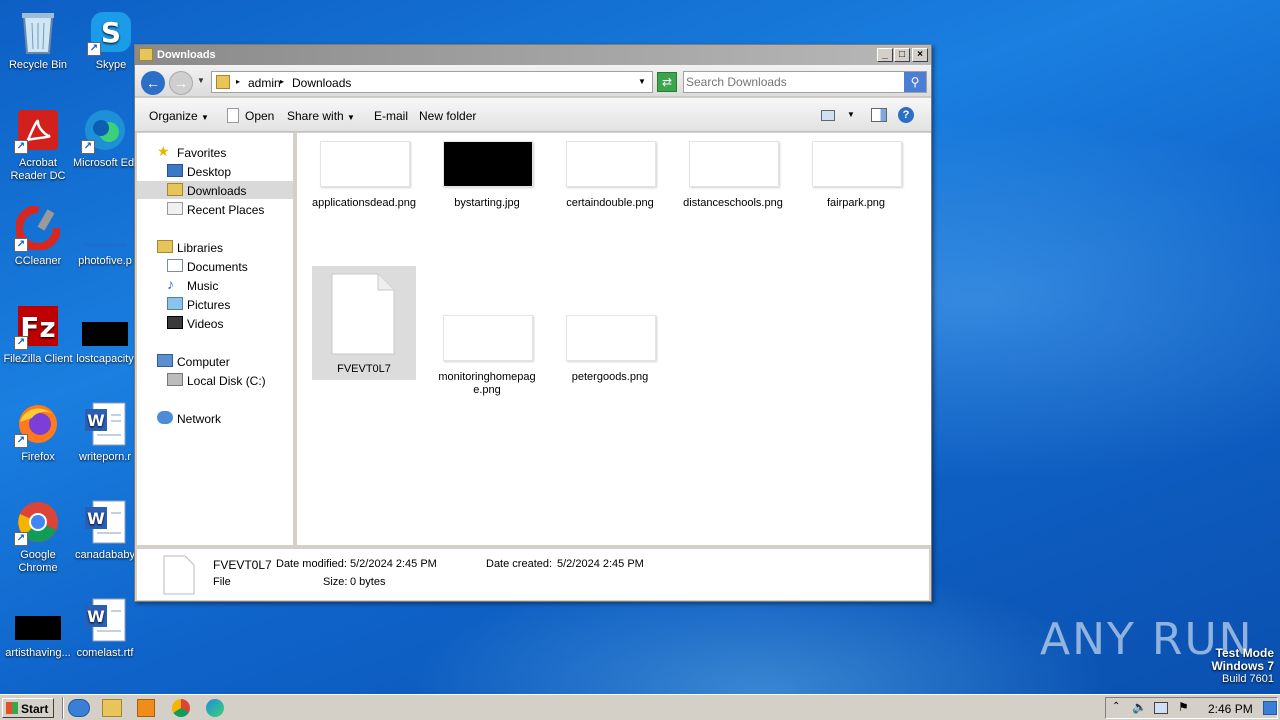 The width and height of the screenshot is (1280, 720). What do you see at coordinates (733, 198) in the screenshot?
I see `file-item: distanceschools.png` at bounding box center [733, 198].